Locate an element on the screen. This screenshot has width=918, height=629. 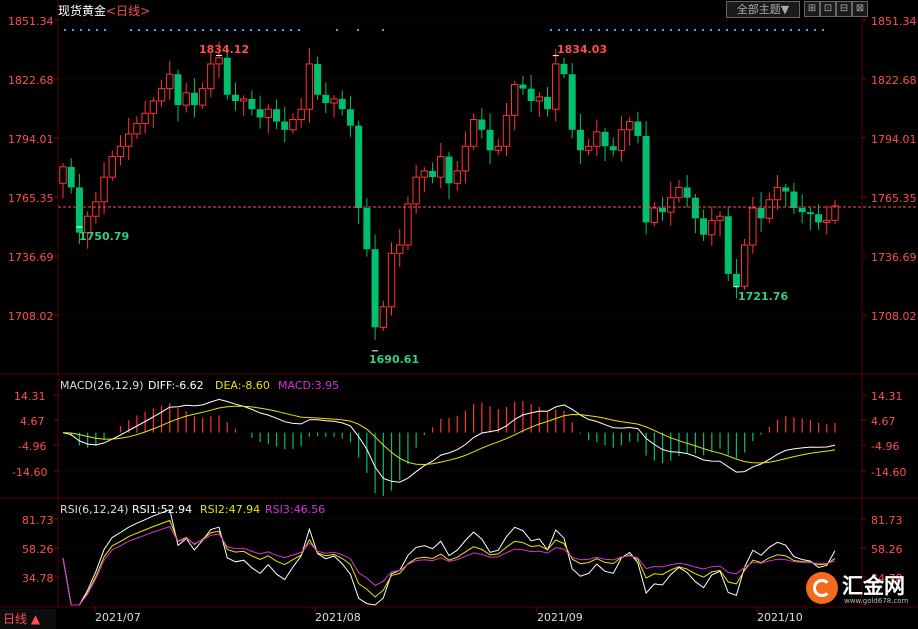
rsi-tick: 34.78 is located at coordinates (38, 578).